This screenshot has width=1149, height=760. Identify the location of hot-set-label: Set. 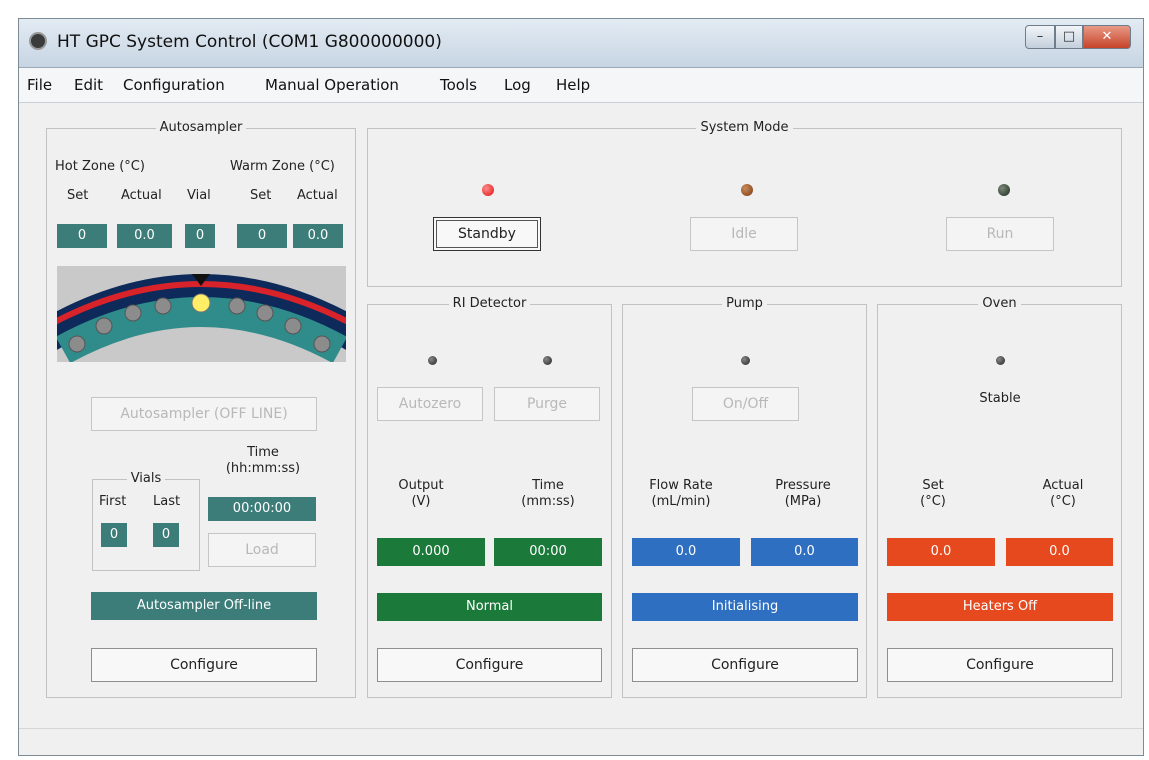
(78, 195).